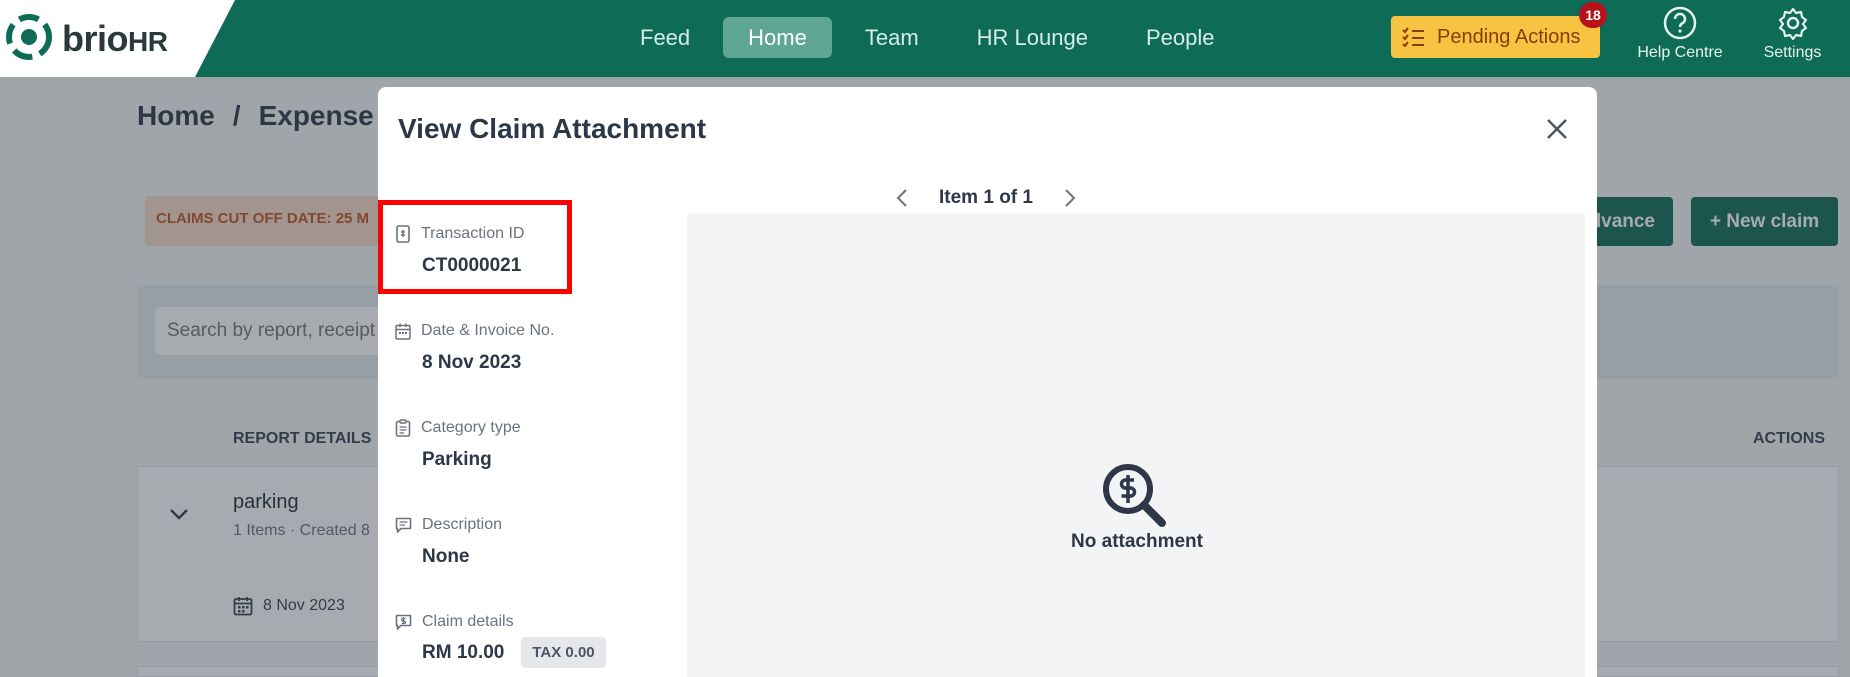 The height and width of the screenshot is (677, 1850). Describe the element at coordinates (1509, 36) in the screenshot. I see `pending-actions-label: Pending Actions` at that location.